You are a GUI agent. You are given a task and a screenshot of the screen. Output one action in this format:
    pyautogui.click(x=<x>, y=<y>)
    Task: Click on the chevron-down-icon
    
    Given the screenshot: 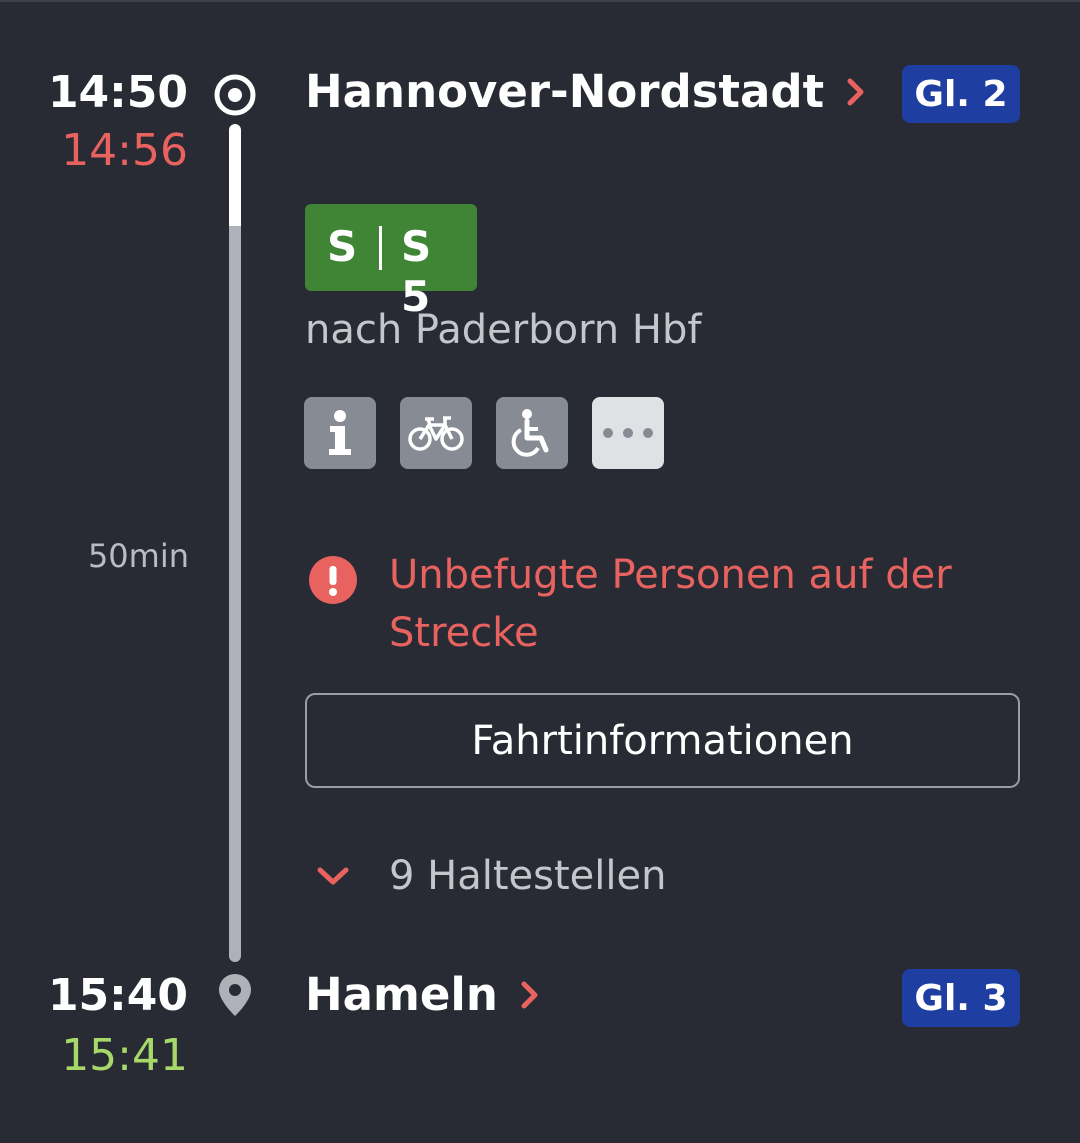 What is the action you would take?
    pyautogui.click(x=333, y=876)
    